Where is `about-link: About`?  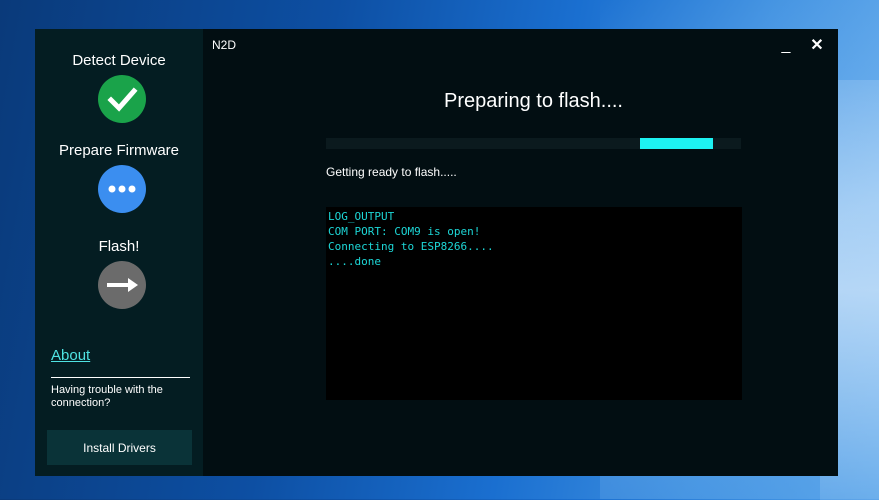 about-link: About is located at coordinates (70, 355).